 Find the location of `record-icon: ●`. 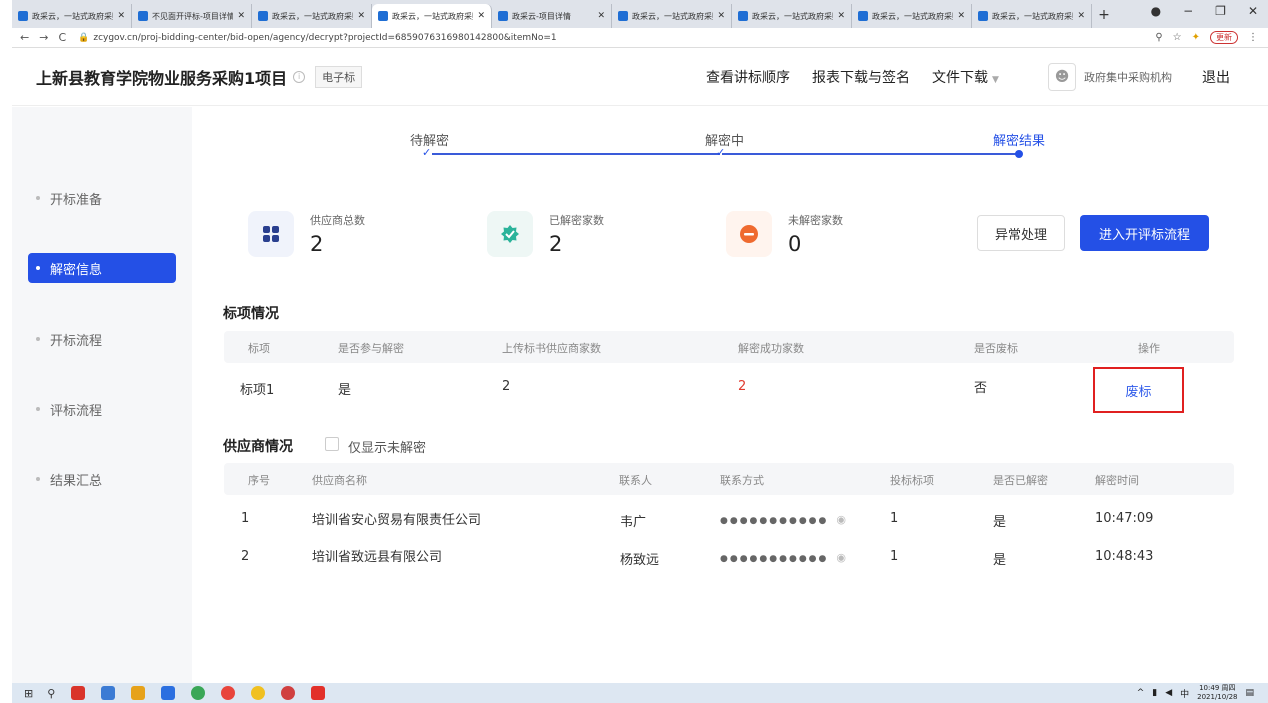

record-icon: ● is located at coordinates (1156, 11).